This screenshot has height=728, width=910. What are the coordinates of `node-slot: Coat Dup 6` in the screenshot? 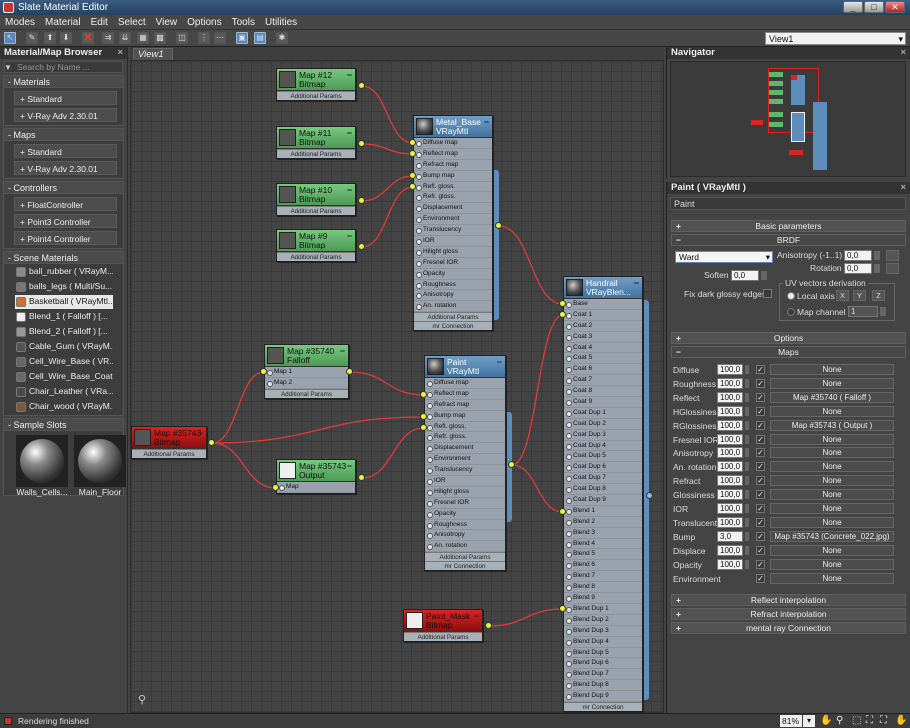 It's located at (603, 468).